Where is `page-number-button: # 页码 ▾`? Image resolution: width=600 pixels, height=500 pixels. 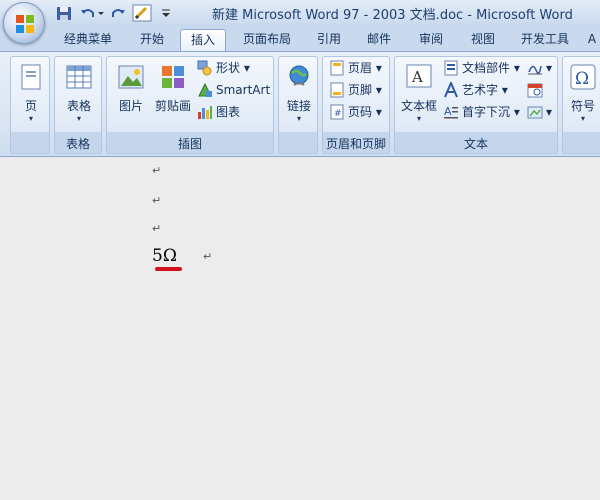 page-number-button: # 页码 ▾ is located at coordinates (358, 112).